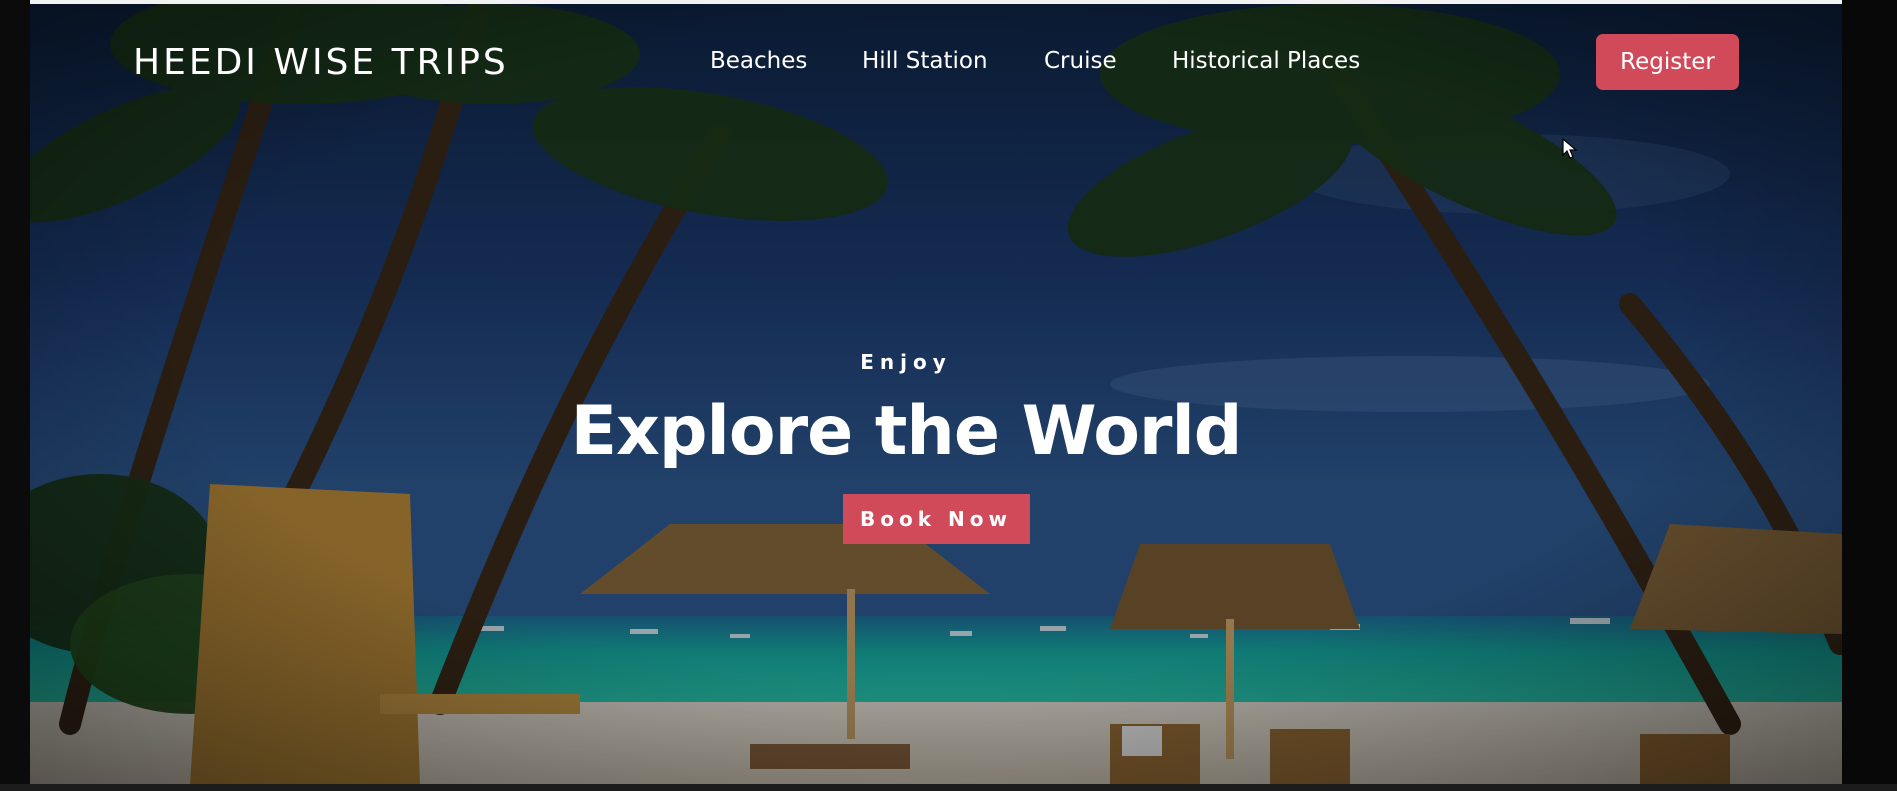  I want to click on register-button: Register, so click(1667, 62).